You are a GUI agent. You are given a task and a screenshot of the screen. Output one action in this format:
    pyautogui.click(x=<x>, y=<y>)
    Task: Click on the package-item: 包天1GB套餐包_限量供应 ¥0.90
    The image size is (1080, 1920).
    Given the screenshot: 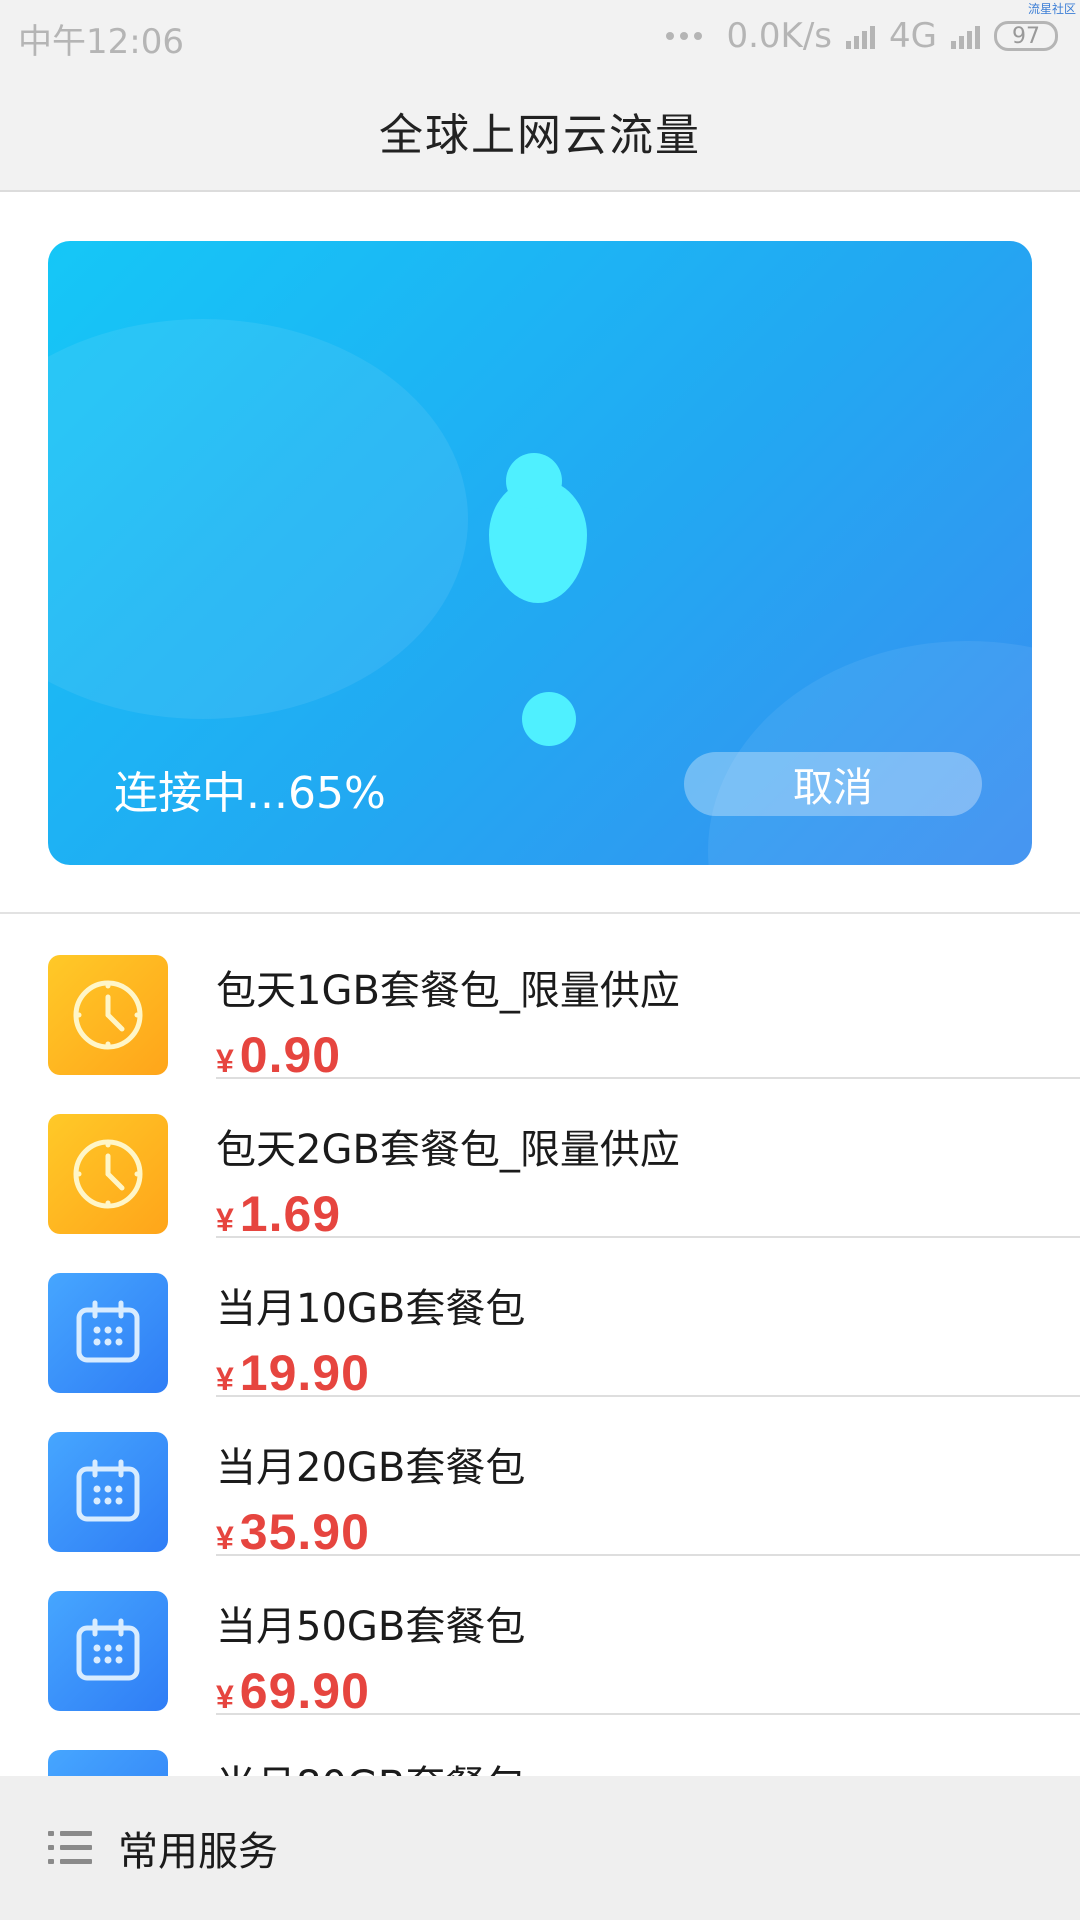 What is the action you would take?
    pyautogui.click(x=540, y=1000)
    